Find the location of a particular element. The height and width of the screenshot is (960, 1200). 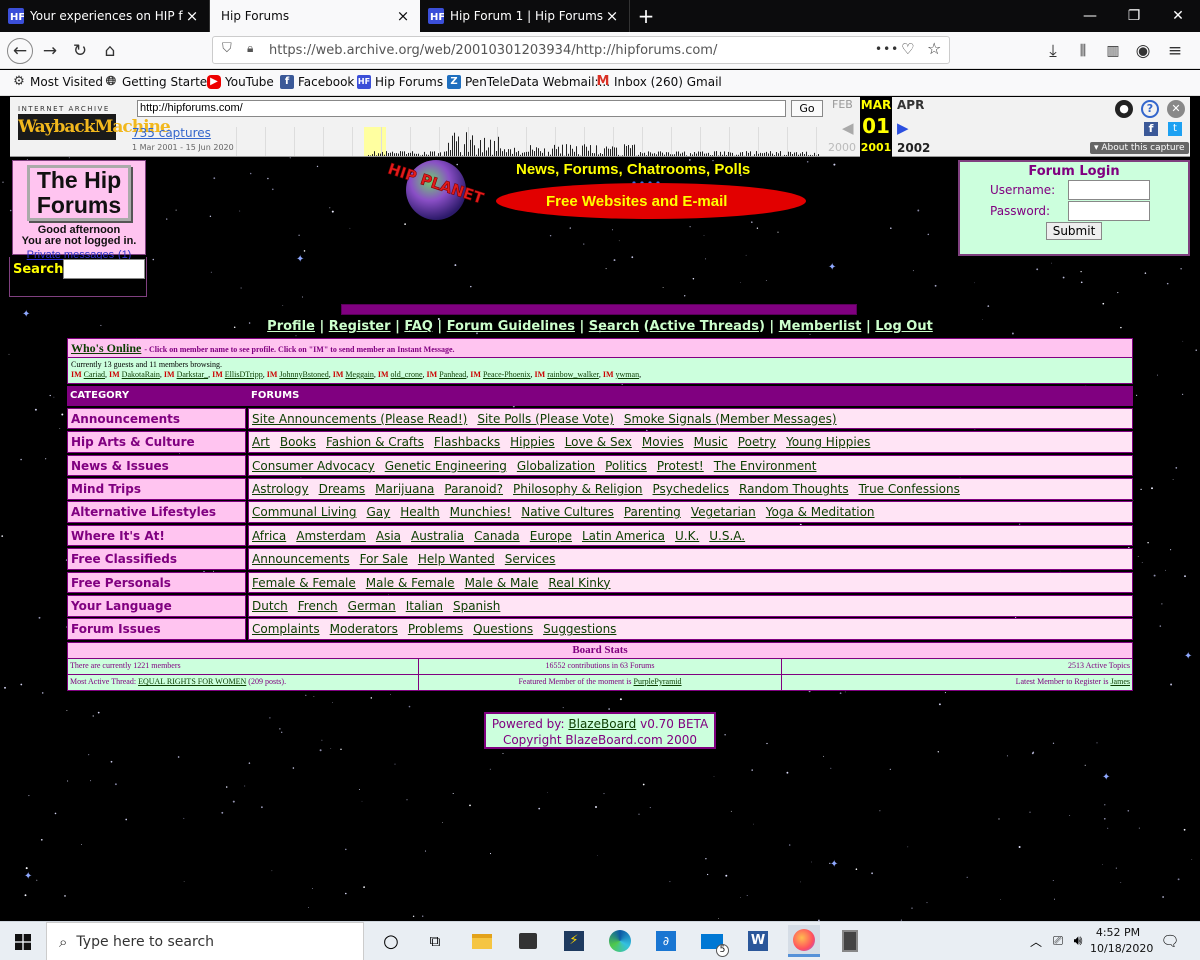

forum-link: Female & Female is located at coordinates (304, 583).